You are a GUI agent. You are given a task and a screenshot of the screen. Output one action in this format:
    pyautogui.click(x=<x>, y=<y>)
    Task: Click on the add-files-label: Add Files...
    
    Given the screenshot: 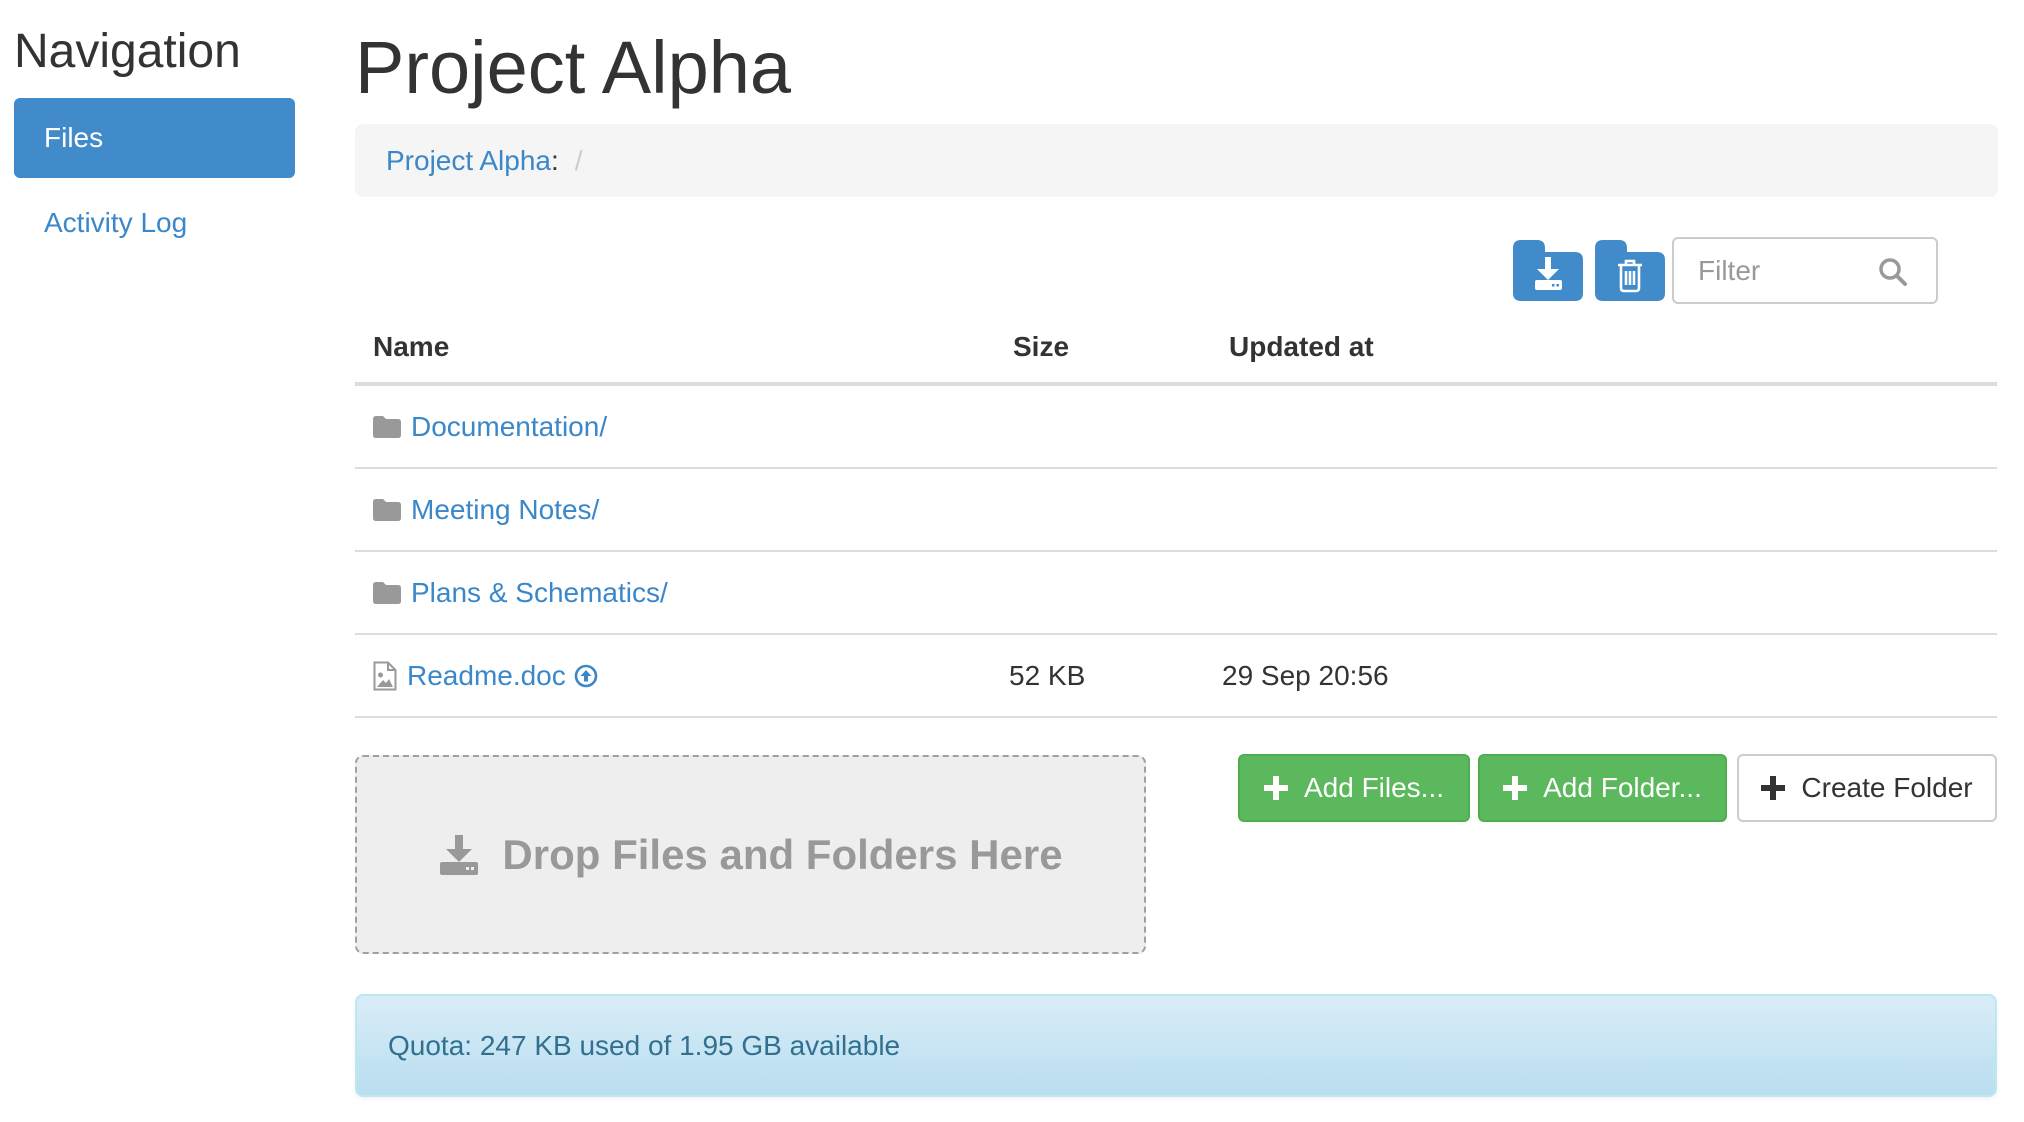 What is the action you would take?
    pyautogui.click(x=1374, y=787)
    